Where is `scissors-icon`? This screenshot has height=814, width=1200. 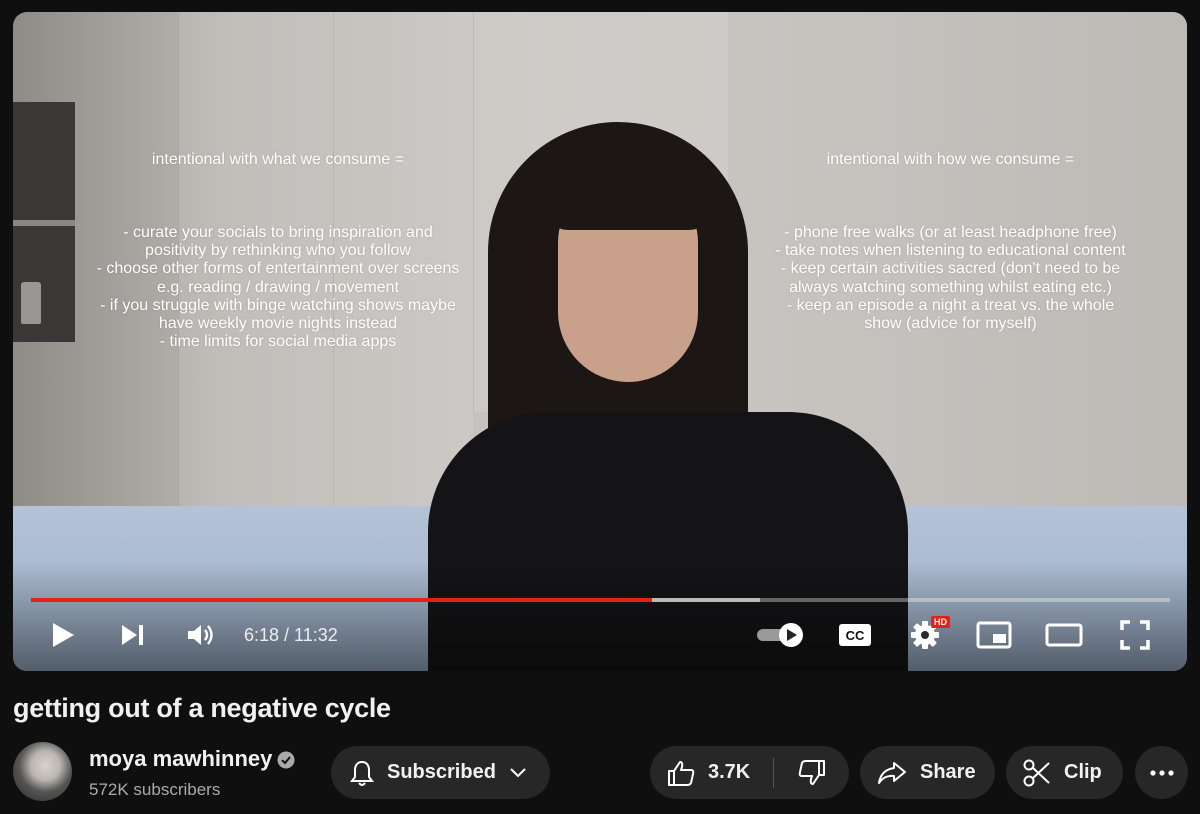
scissors-icon is located at coordinates (1036, 772).